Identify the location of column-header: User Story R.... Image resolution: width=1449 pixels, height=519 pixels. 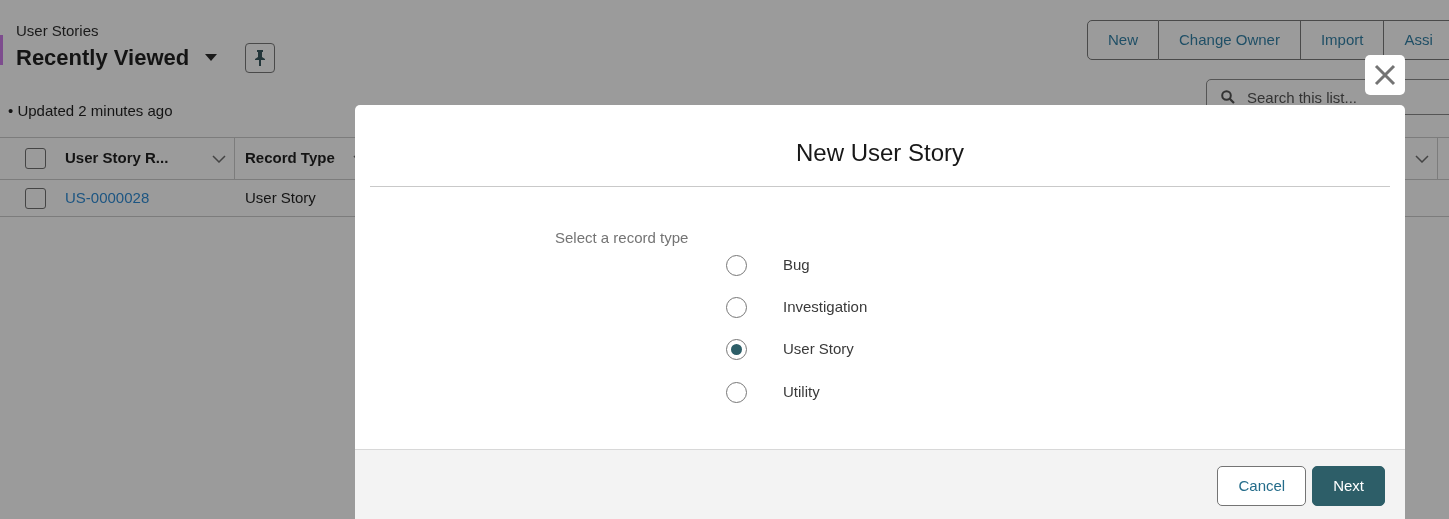
(117, 158).